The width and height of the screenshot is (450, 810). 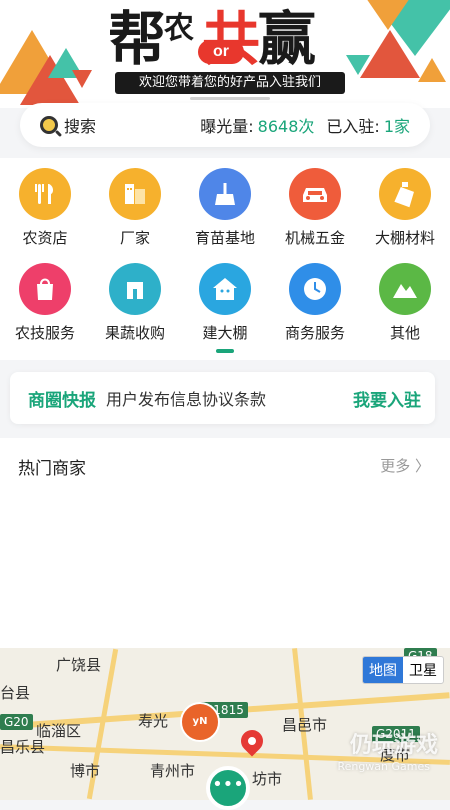 I want to click on category-item: 农技服务, so click(x=45, y=298).